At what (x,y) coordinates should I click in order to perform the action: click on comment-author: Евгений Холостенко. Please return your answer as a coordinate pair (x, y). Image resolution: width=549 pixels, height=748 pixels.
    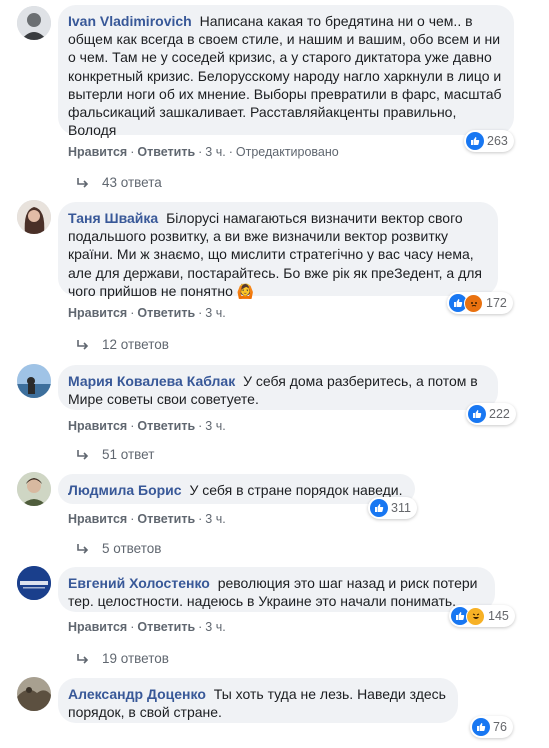
    Looking at the image, I should click on (139, 583).